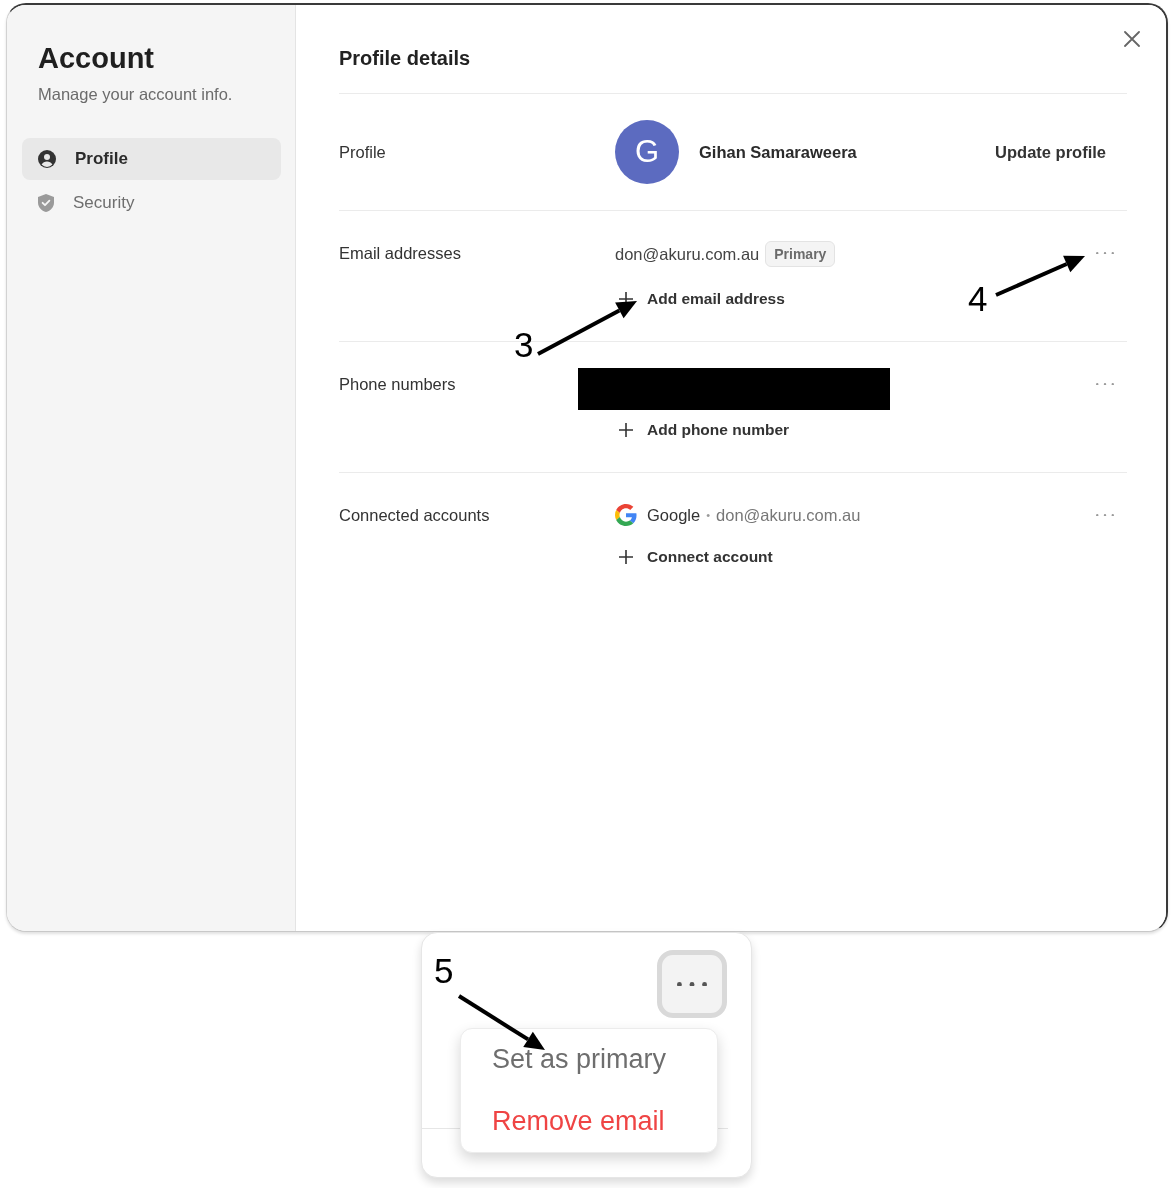 The width and height of the screenshot is (1174, 1188). What do you see at coordinates (362, 152) in the screenshot?
I see `section-label: Profile` at bounding box center [362, 152].